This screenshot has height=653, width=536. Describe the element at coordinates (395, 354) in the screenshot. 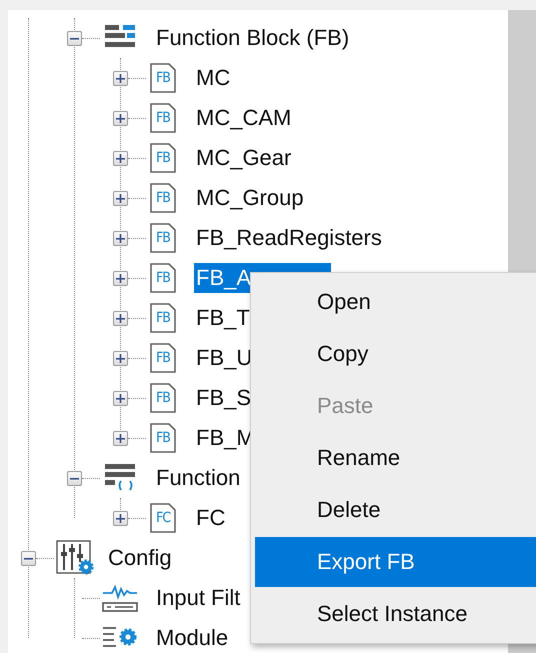

I see `menu-item: Copy` at that location.